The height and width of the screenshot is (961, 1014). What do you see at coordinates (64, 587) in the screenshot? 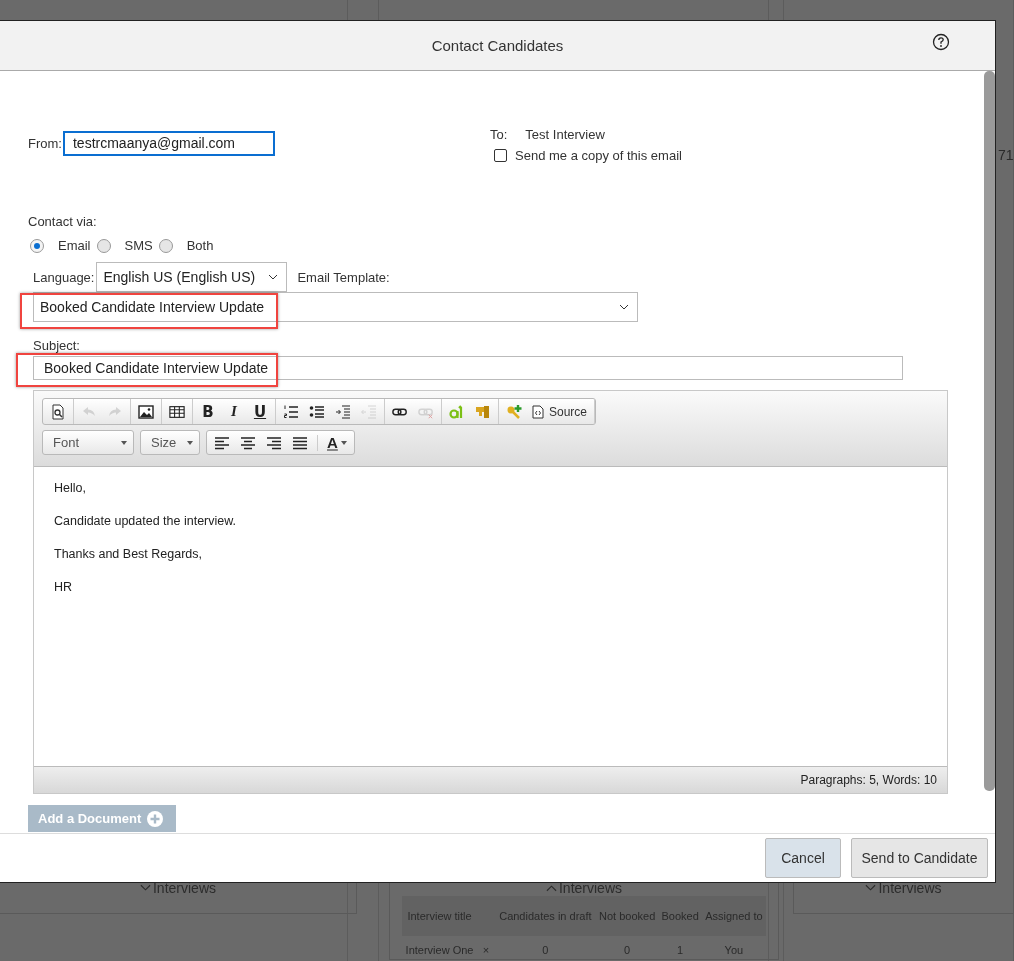
I see `message-line: HR` at bounding box center [64, 587].